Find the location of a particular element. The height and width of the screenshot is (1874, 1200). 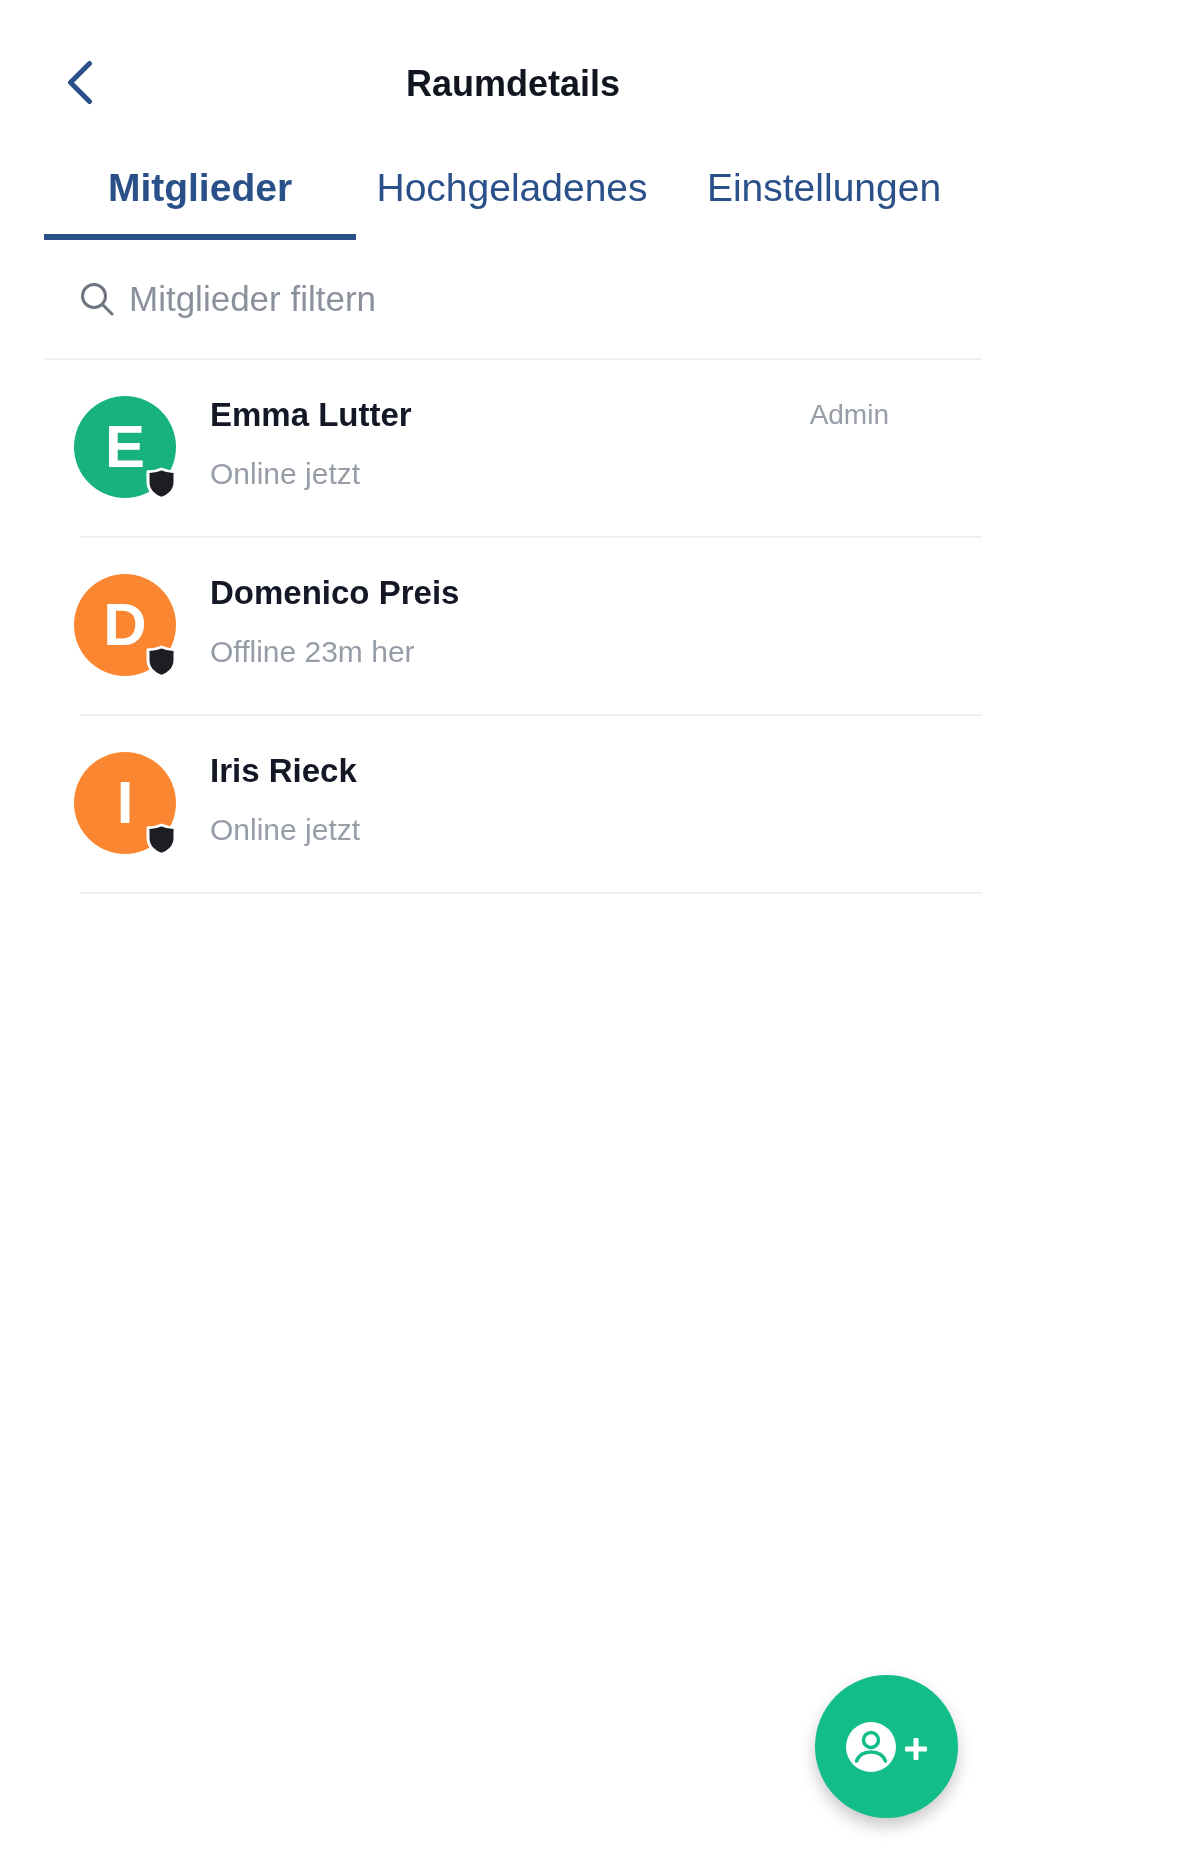

member-name: Domenico Preis is located at coordinates (335, 593).